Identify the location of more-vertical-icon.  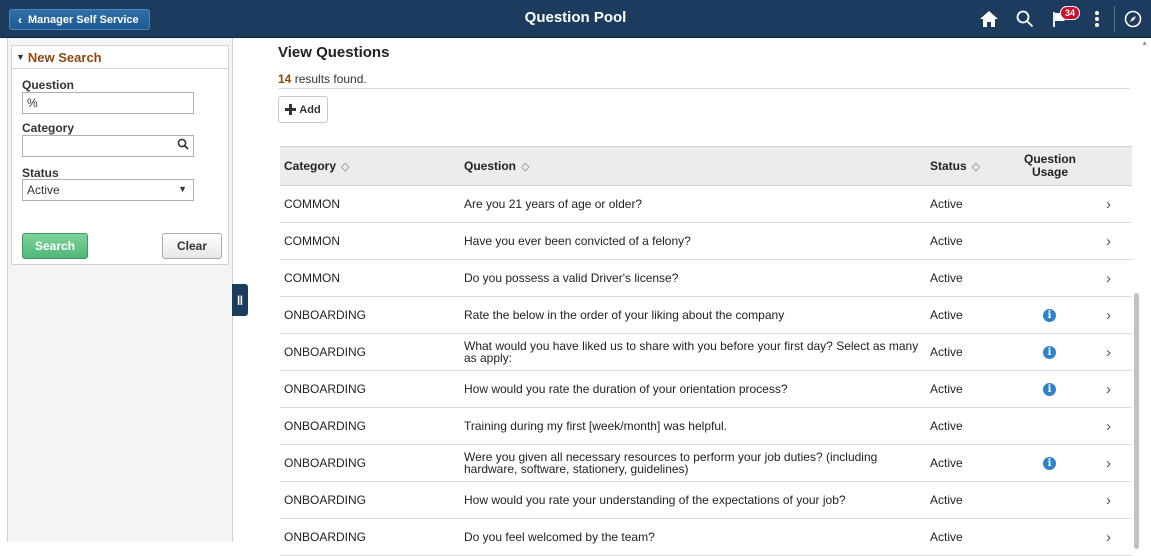
(1097, 19).